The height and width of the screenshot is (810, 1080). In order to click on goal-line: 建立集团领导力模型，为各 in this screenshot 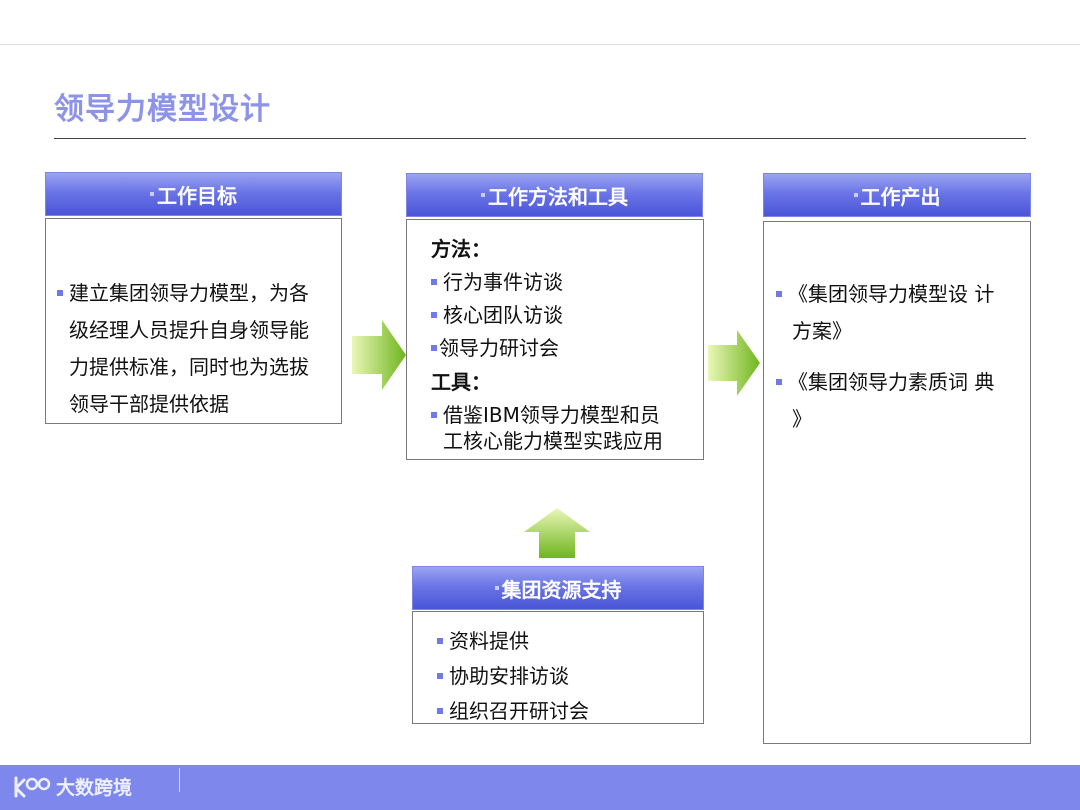, I will do `click(183, 293)`.